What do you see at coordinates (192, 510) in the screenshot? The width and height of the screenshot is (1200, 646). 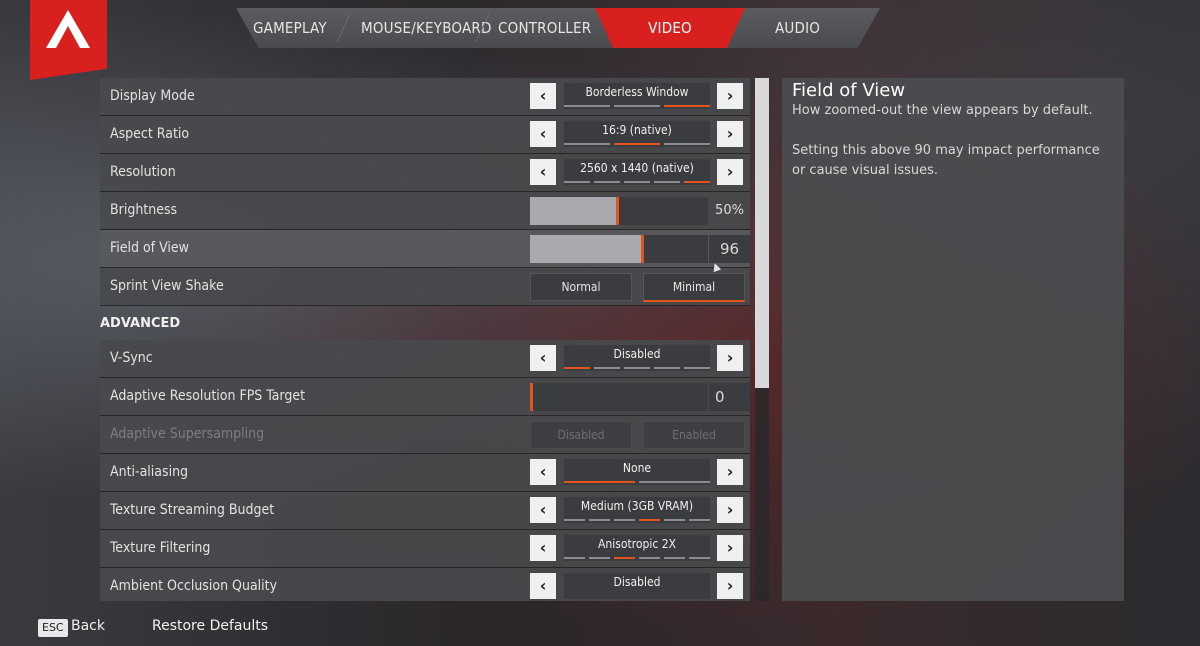 I see `setting-label: Texture Streaming Budget` at bounding box center [192, 510].